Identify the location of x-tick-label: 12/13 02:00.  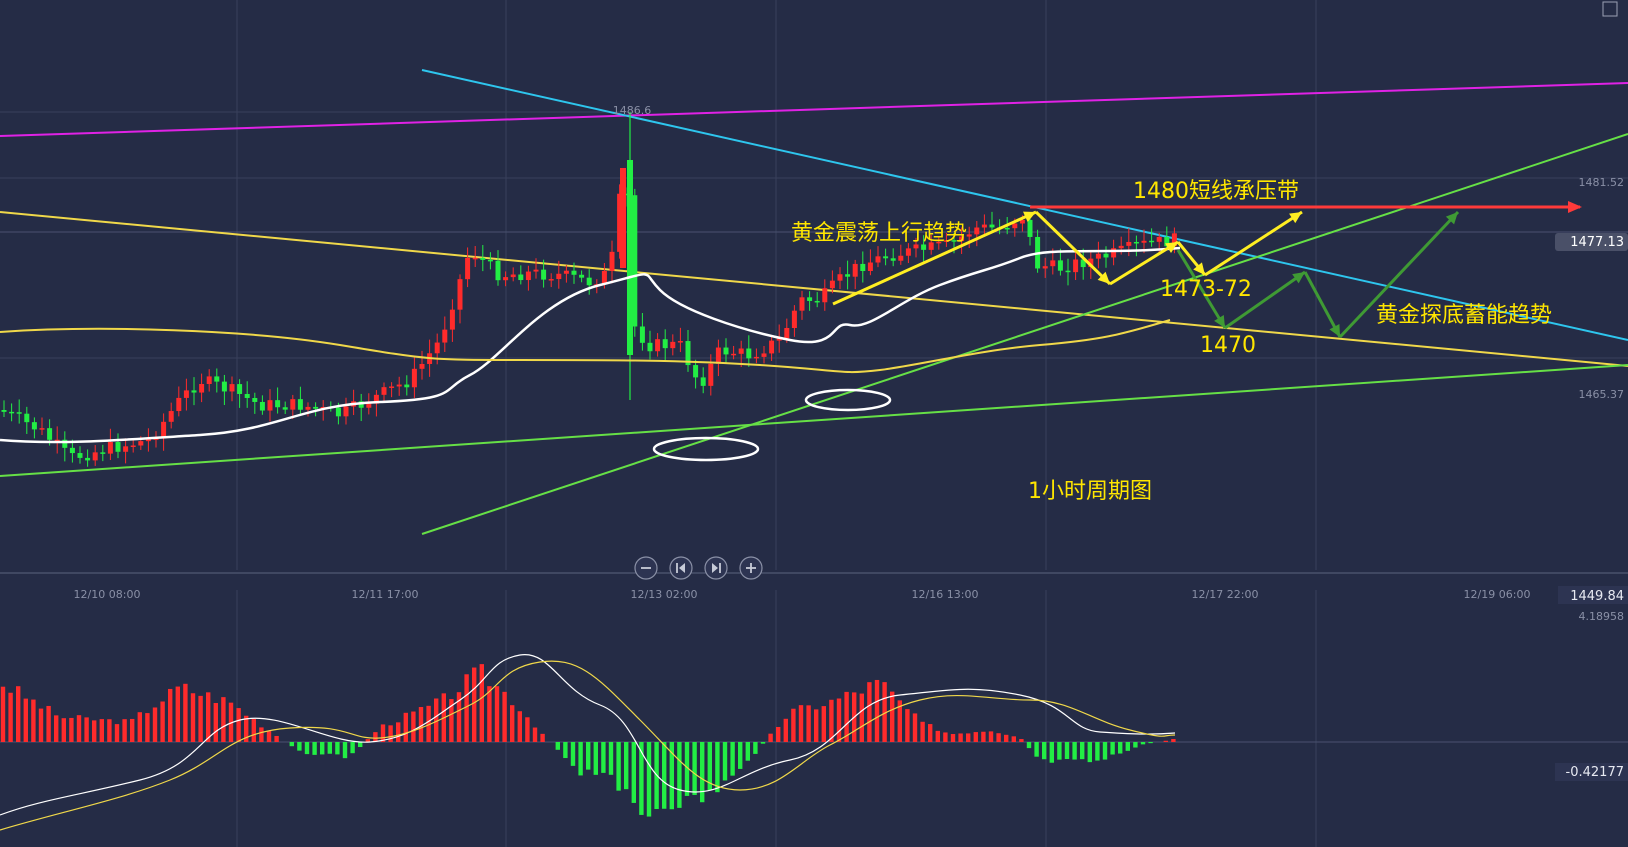
(664, 594).